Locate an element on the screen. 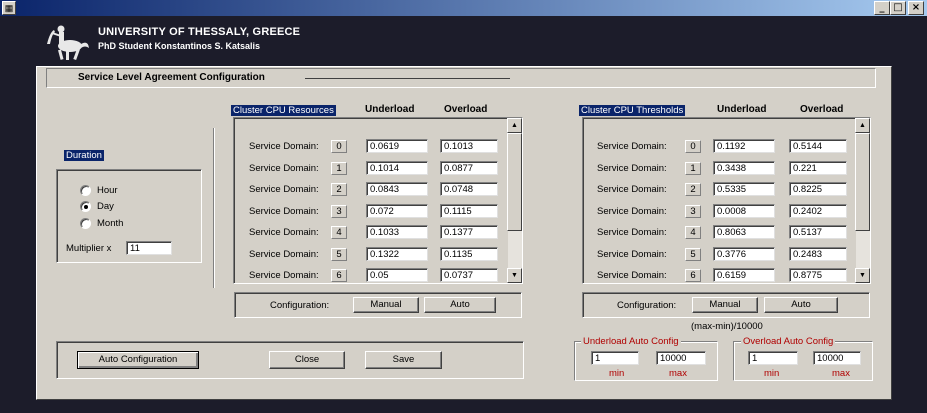  resources-scroll-down: ▼ is located at coordinates (514, 275).